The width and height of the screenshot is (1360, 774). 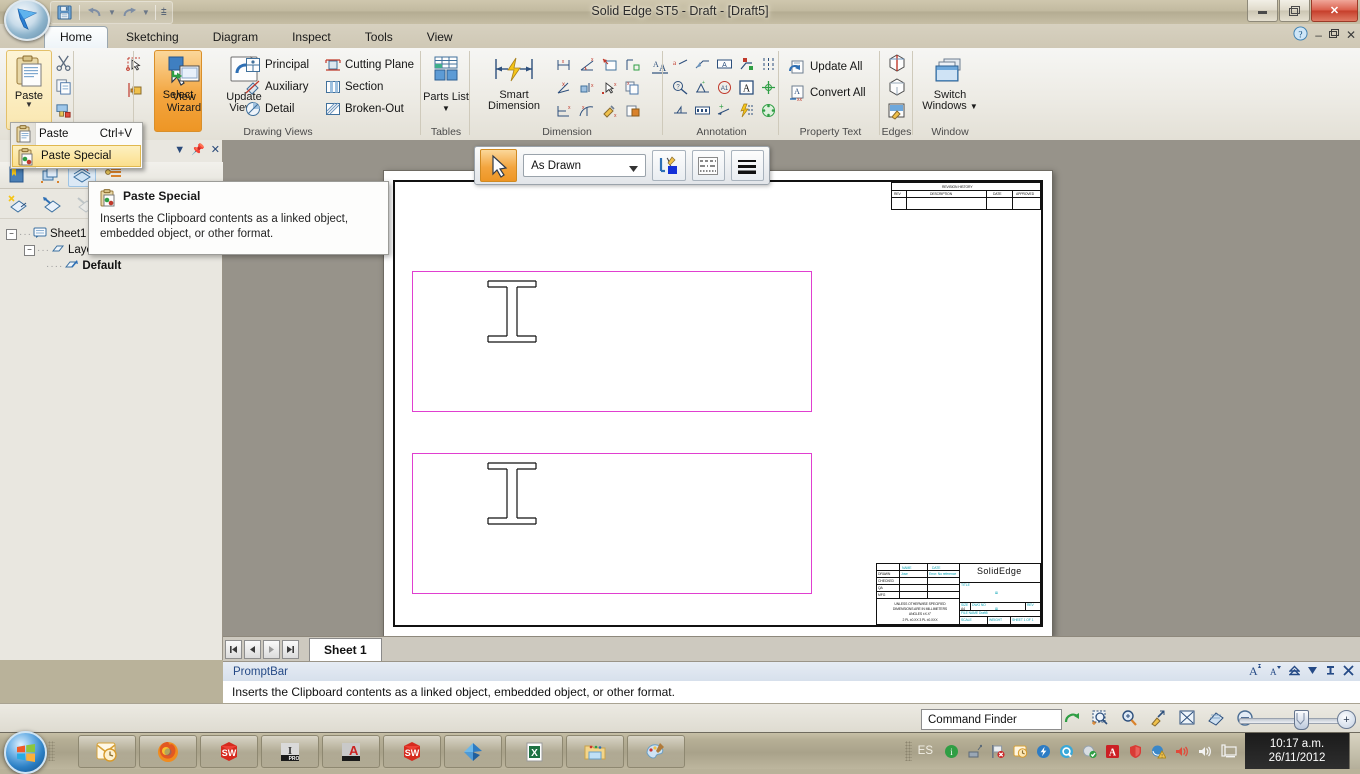 What do you see at coordinates (827, 93) in the screenshot?
I see `convert-all-item: Axx Convert All` at bounding box center [827, 93].